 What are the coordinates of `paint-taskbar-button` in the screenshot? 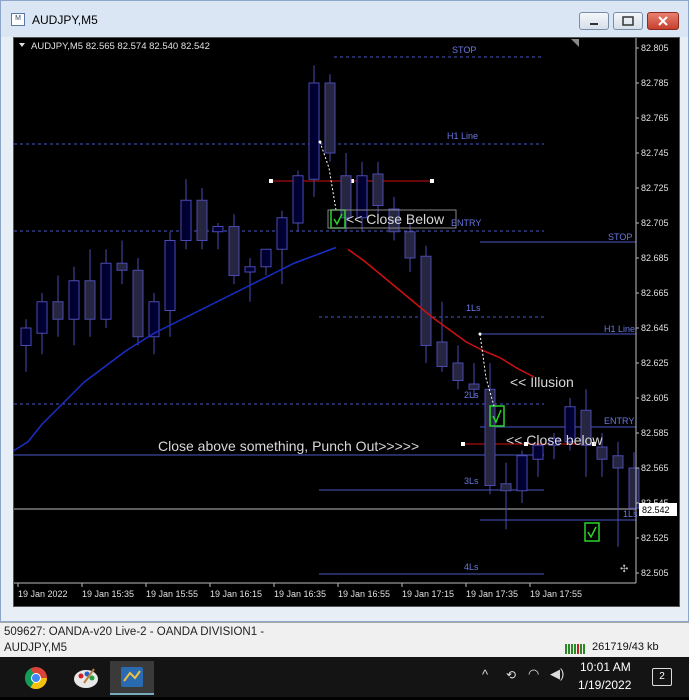 It's located at (86, 678).